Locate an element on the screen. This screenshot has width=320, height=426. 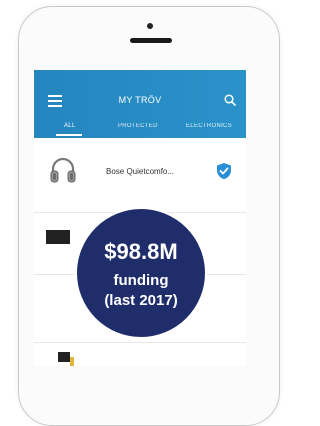
tab-all: ALL is located at coordinates (70, 126).